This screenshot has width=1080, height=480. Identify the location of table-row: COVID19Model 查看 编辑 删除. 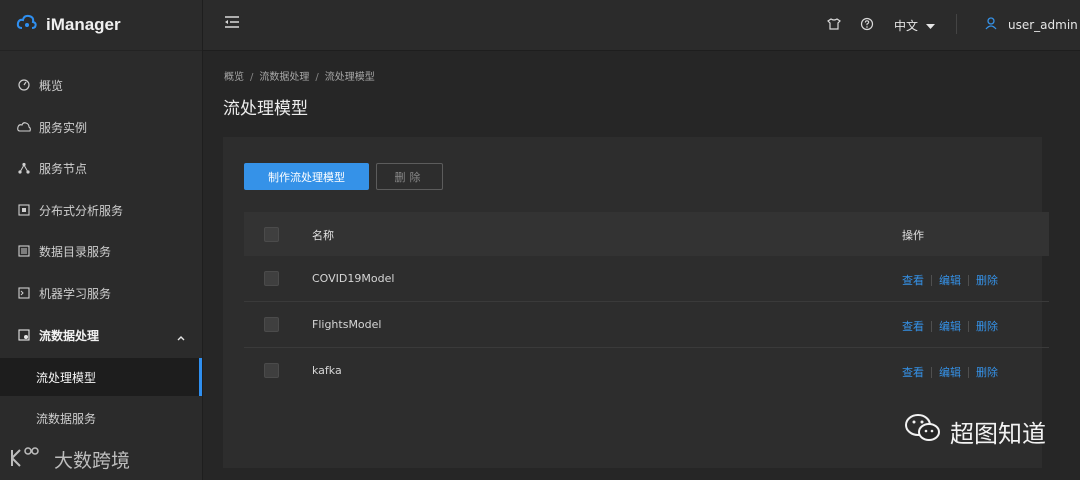
(646, 279).